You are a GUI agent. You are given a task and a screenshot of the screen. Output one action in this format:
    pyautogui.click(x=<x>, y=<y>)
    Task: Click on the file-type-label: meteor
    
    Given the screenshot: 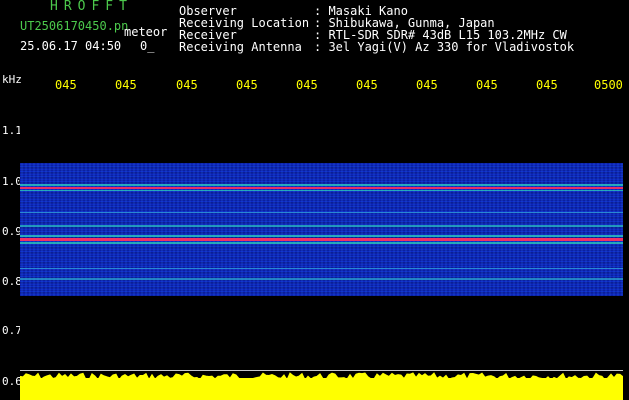 What is the action you would take?
    pyautogui.click(x=146, y=32)
    